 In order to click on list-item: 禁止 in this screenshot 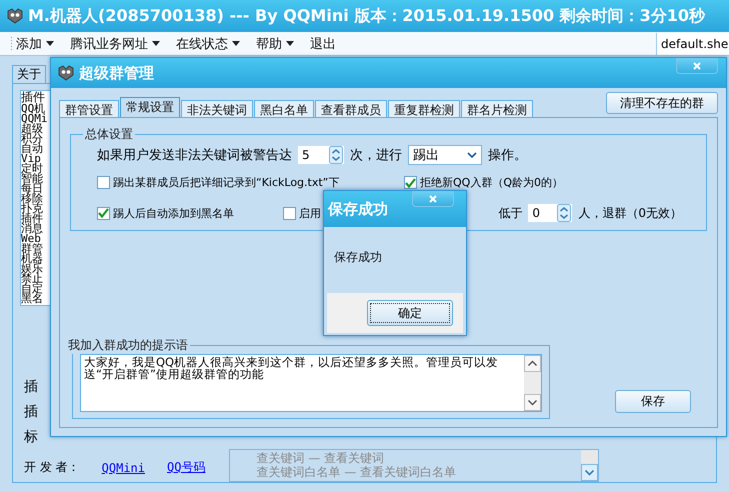, I will do `click(36, 279)`.